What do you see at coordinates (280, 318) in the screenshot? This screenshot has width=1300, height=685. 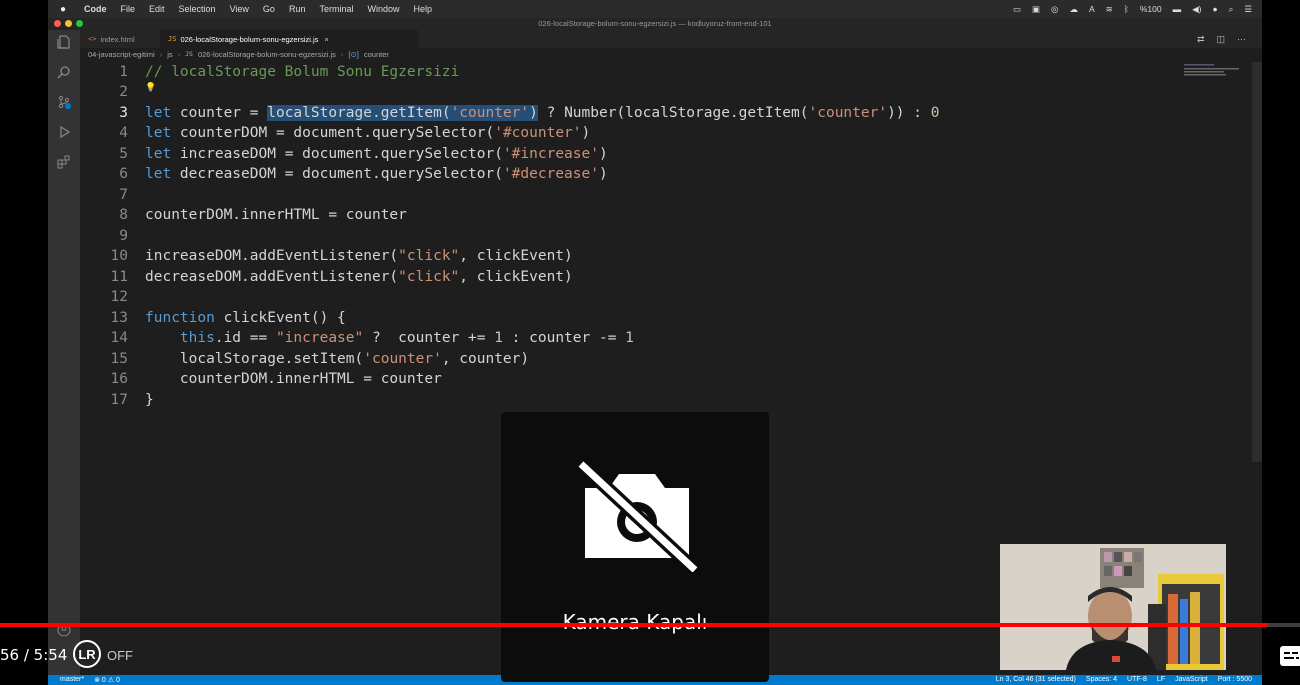 I see `code-token: clickEvent() {` at bounding box center [280, 318].